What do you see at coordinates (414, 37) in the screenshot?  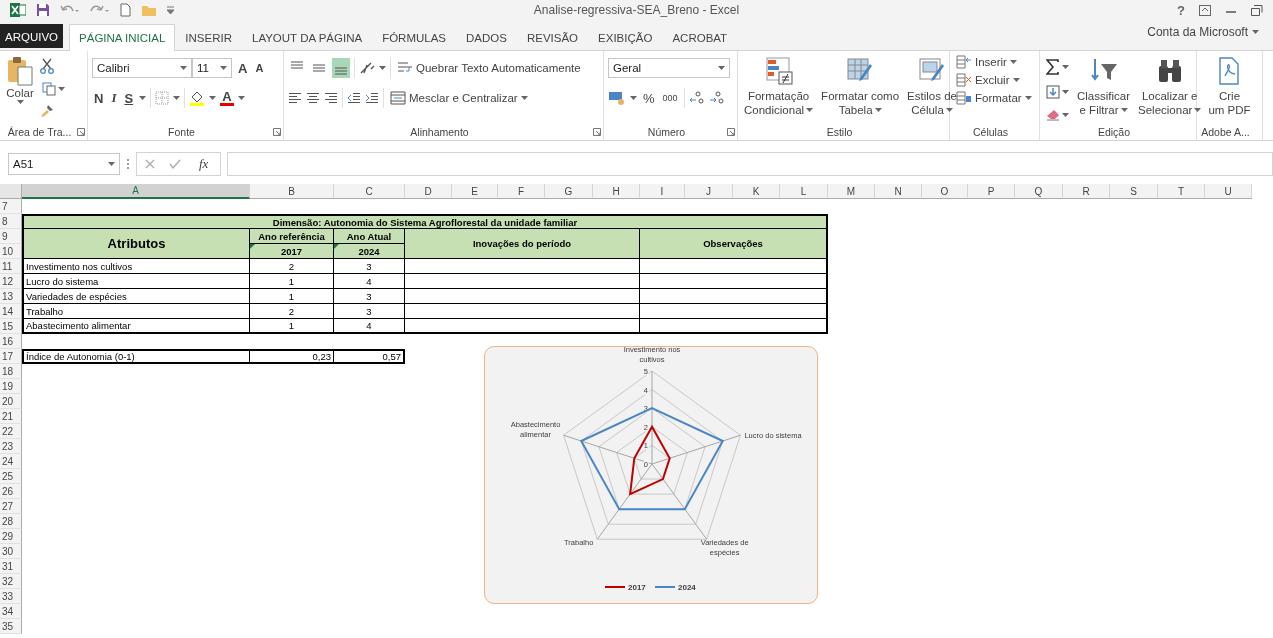 I see `ribbon-tab: FÓRMULAS` at bounding box center [414, 37].